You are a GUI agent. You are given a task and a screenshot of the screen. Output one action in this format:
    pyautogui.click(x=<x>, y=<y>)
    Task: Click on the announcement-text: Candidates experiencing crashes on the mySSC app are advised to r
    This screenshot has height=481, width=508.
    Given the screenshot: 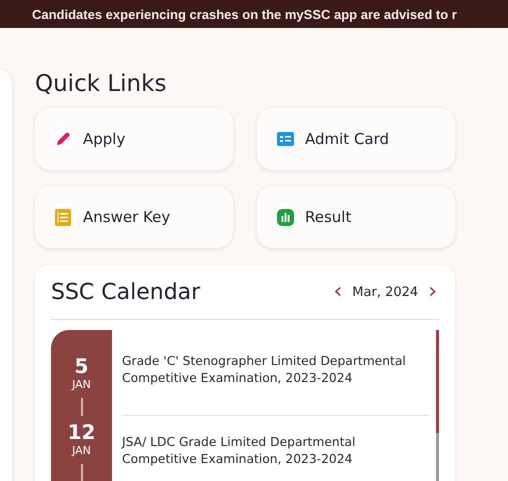 What is the action you would take?
    pyautogui.click(x=244, y=14)
    